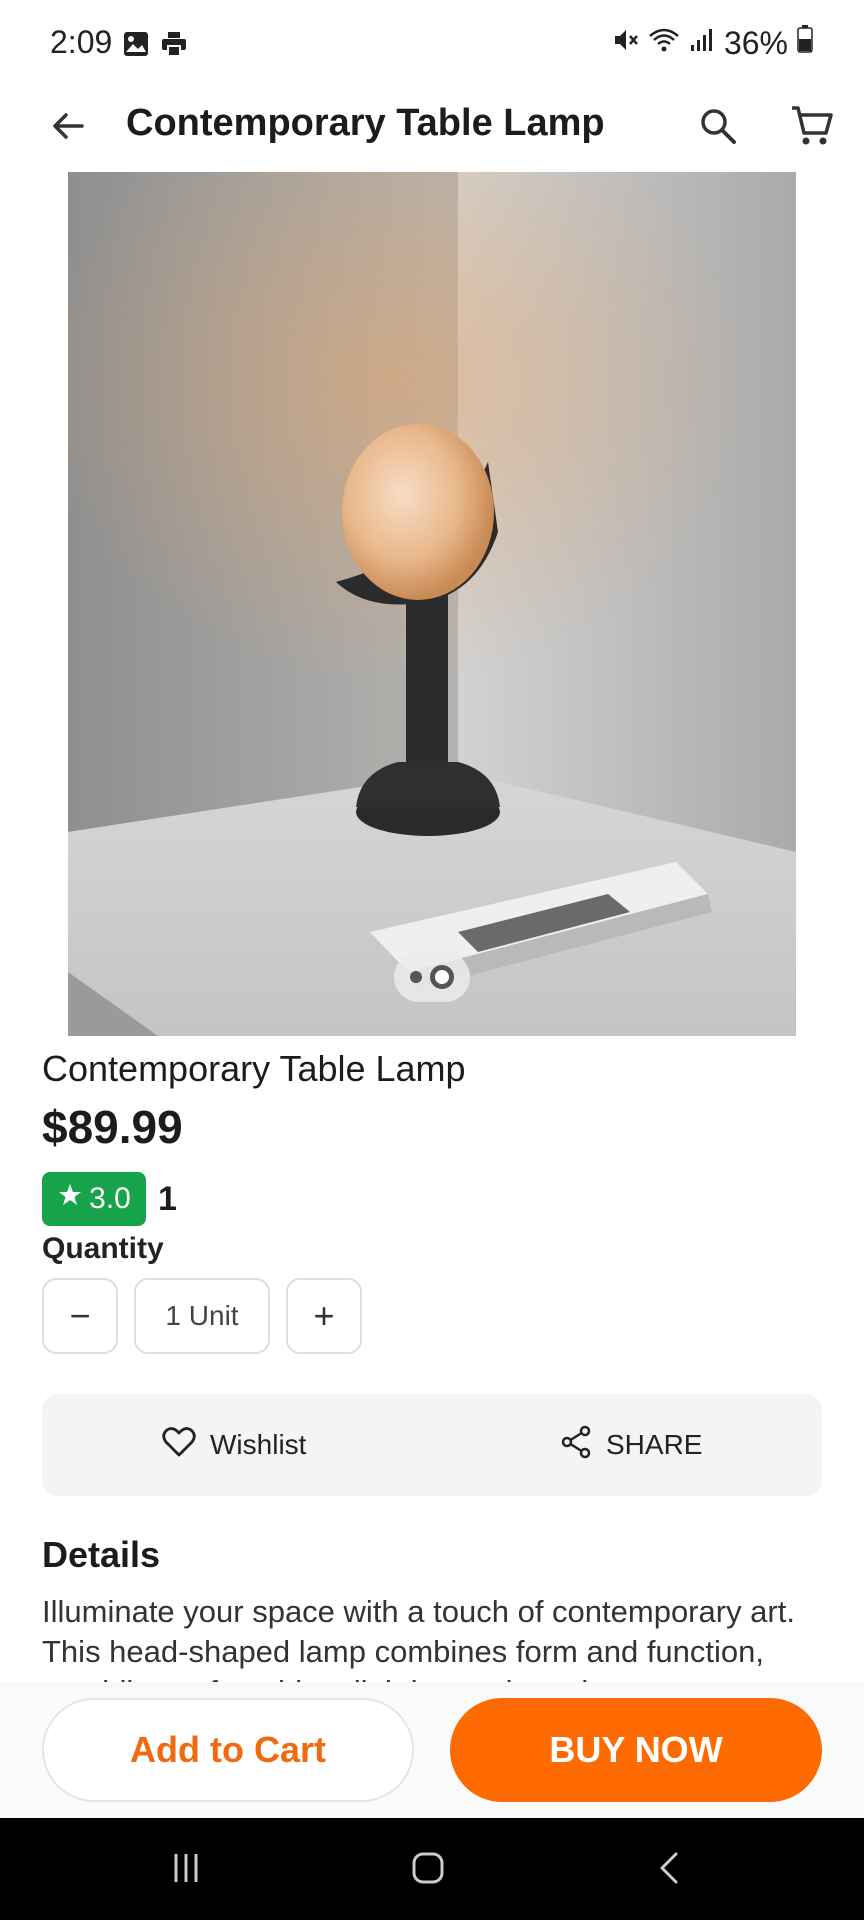 The width and height of the screenshot is (864, 1920). Describe the element at coordinates (103, 1248) in the screenshot. I see `quantity-label: Quantity` at that location.